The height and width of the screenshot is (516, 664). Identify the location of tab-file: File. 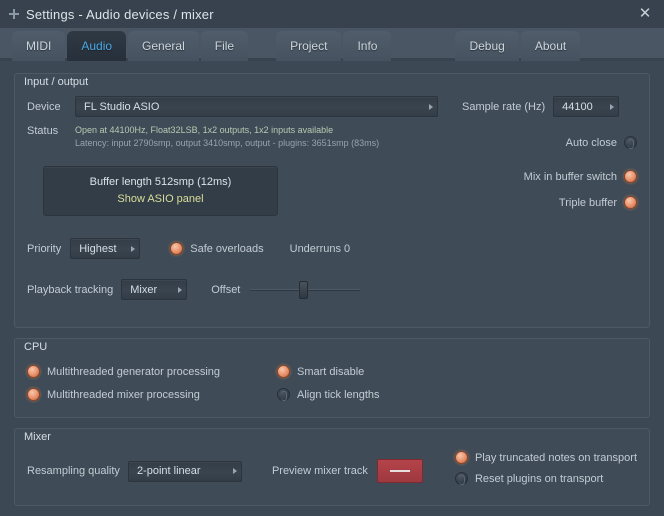
(224, 46).